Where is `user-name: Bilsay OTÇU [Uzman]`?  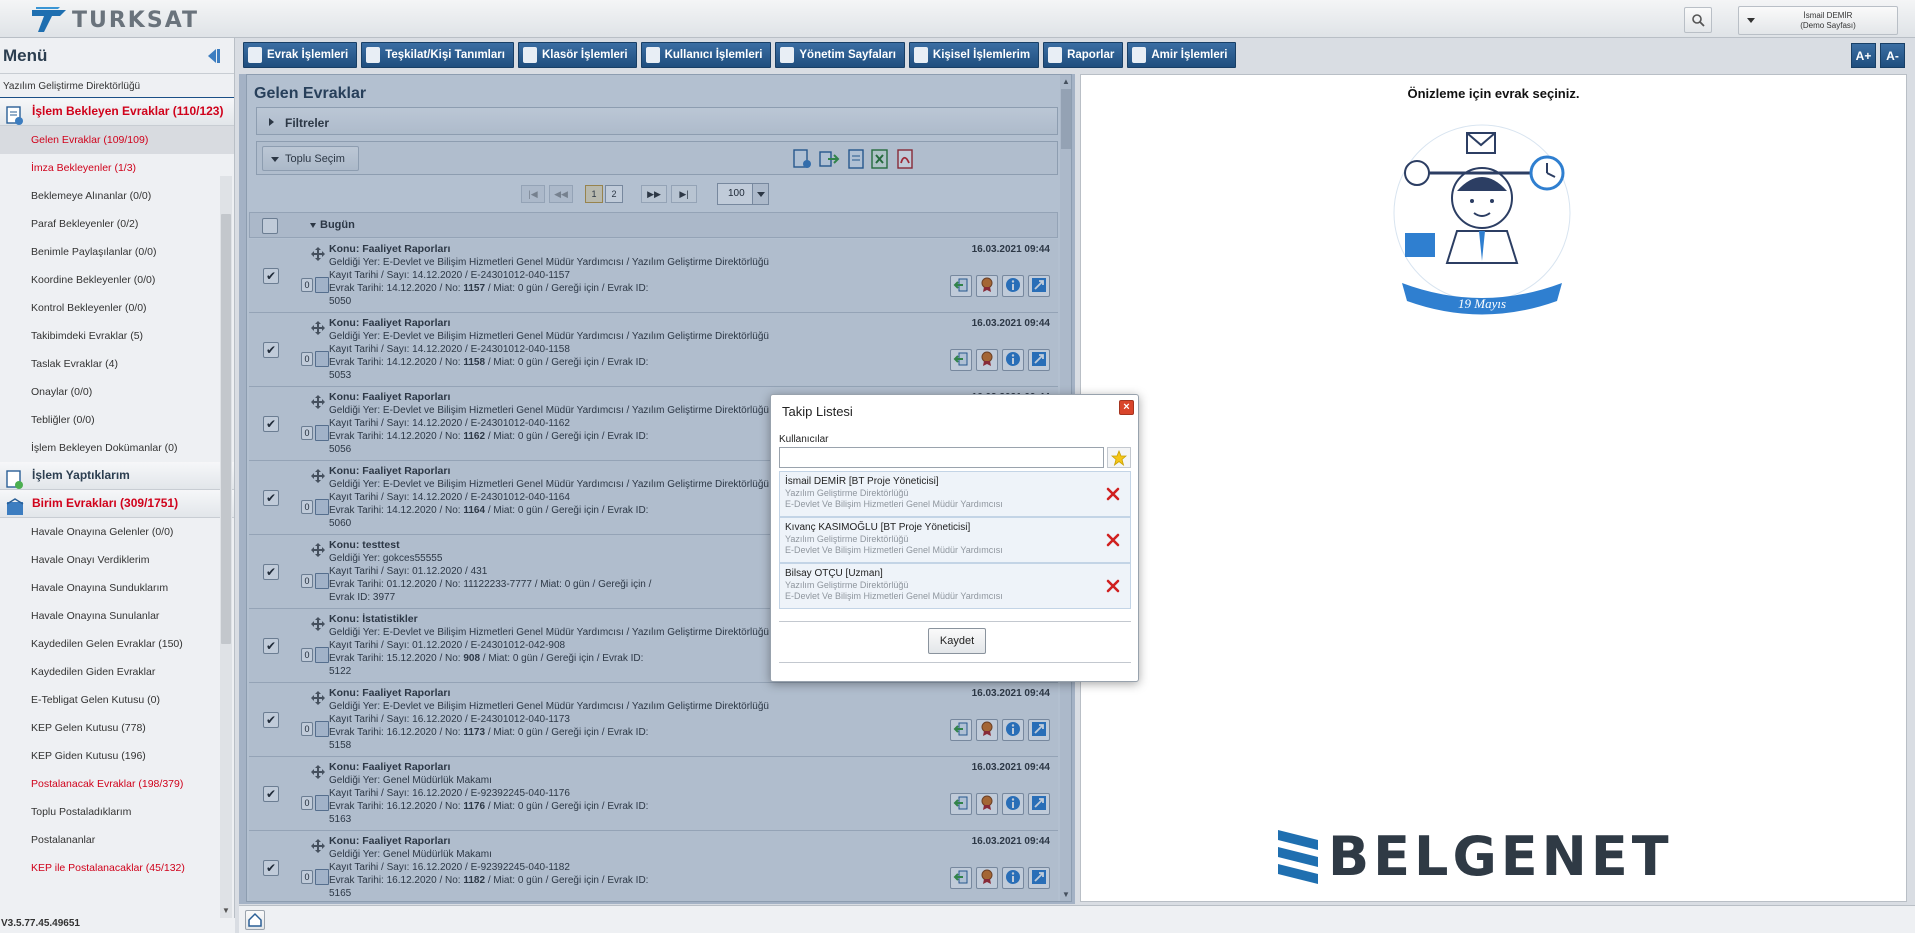
user-name: Bilsay OTÇU [Uzman] is located at coordinates (834, 573).